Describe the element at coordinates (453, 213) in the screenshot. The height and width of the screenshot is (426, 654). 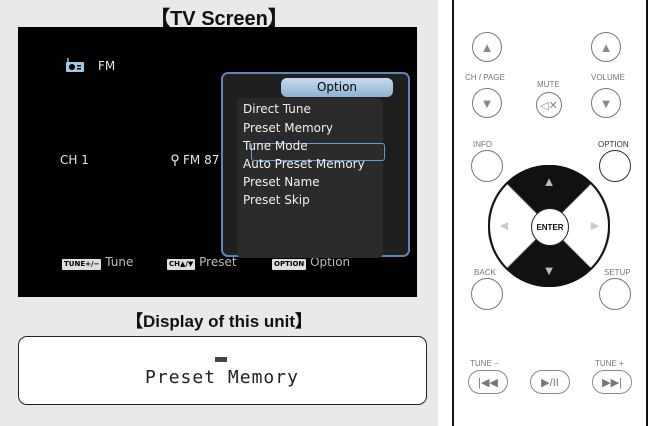
I see `remote-edge-left` at that location.